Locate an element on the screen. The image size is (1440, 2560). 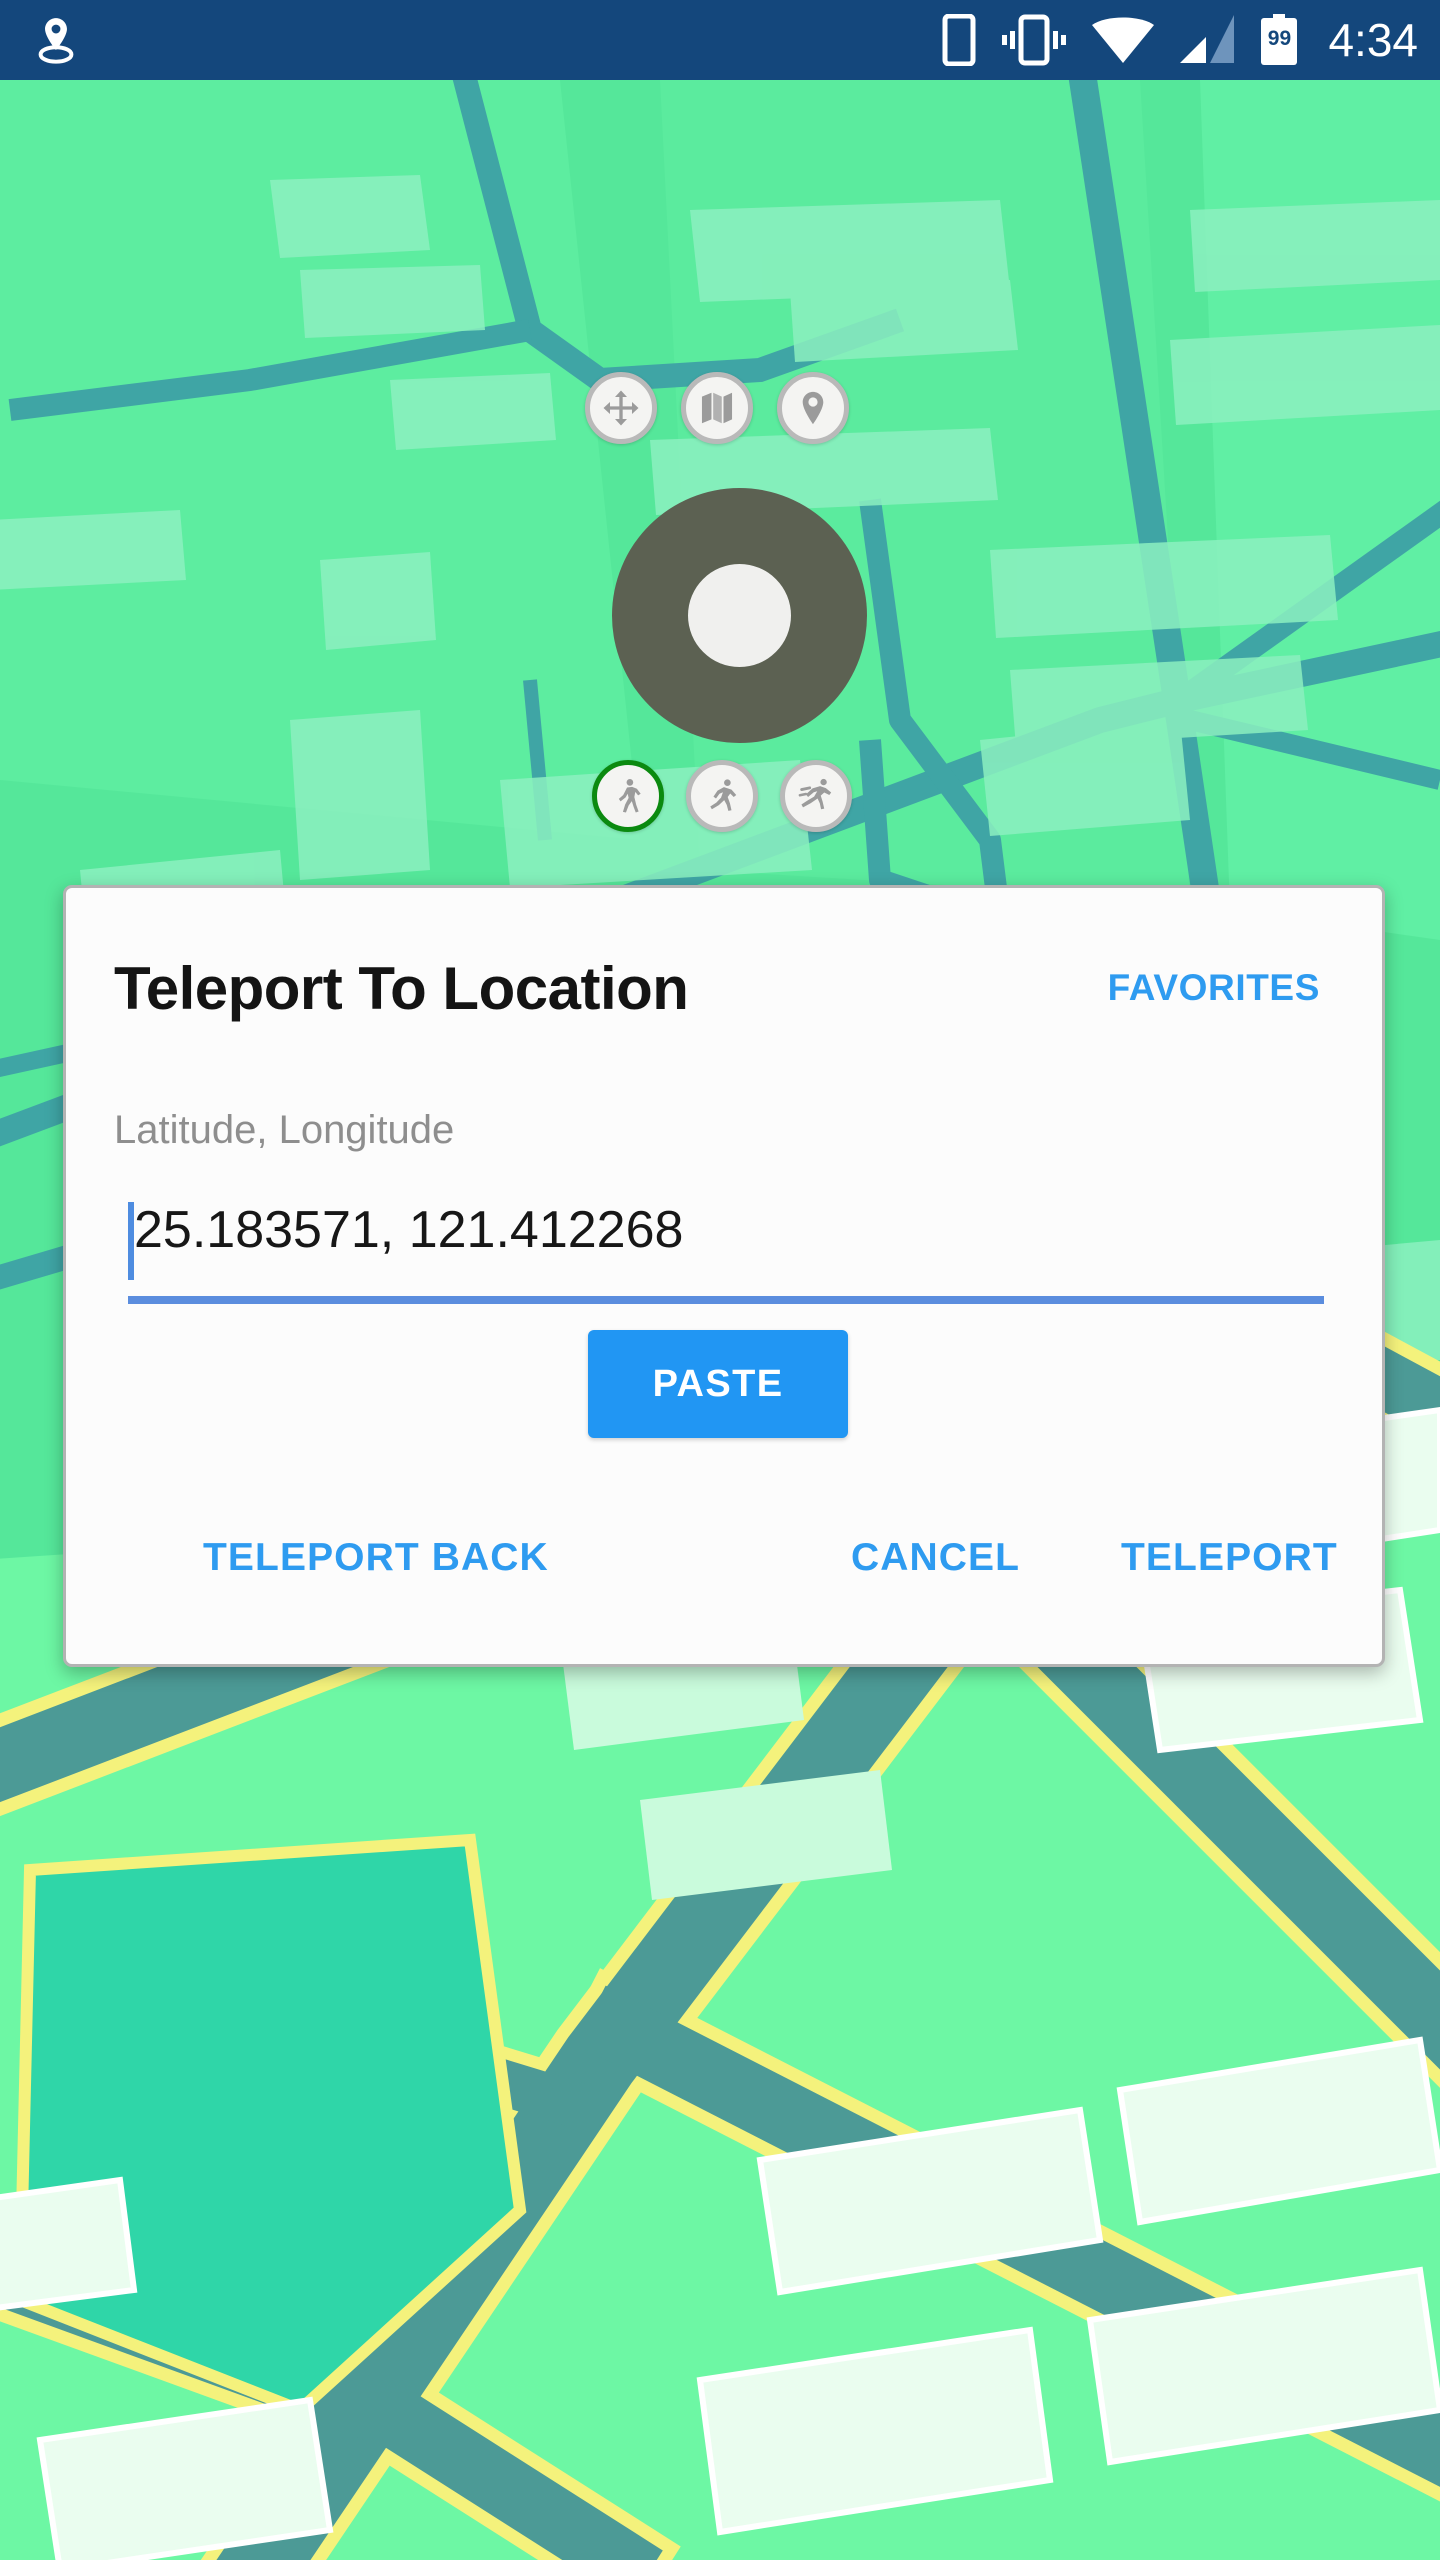
coordinates-input: 25.183571, 121.412268 is located at coordinates (726, 1240).